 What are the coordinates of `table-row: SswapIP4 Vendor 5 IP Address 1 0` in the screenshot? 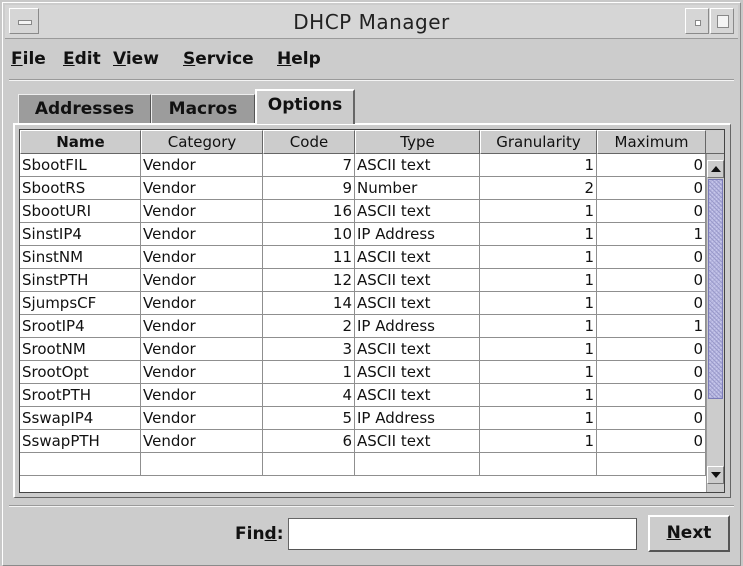 It's located at (363, 418).